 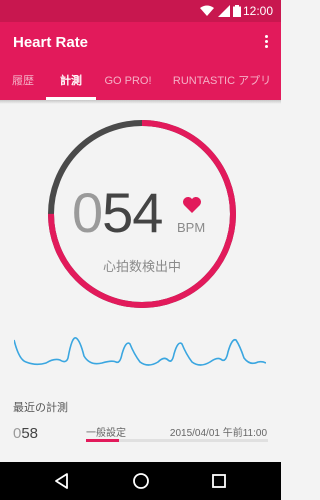 What do you see at coordinates (71, 82) in the screenshot?
I see `tab-measure: 計測` at bounding box center [71, 82].